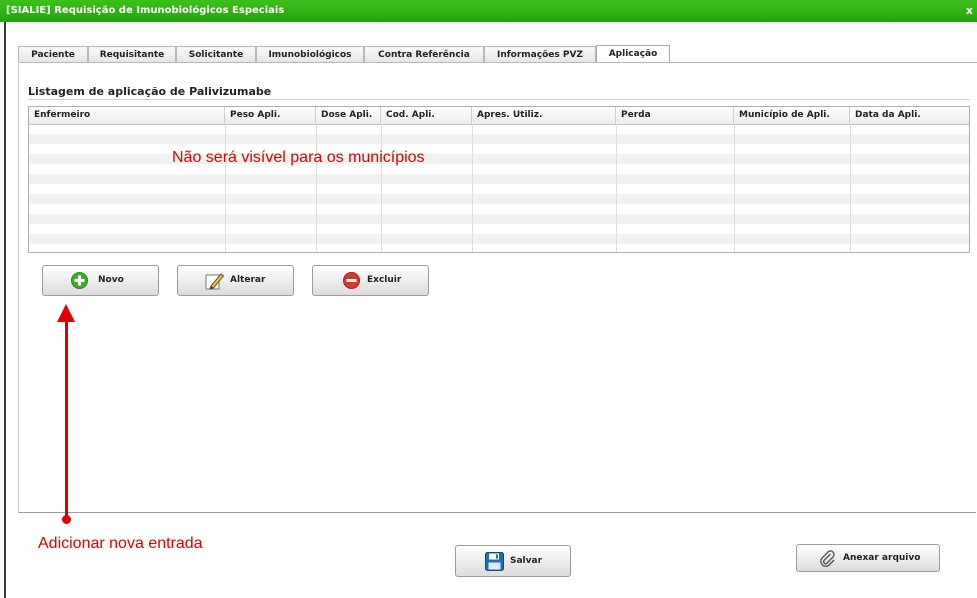 The width and height of the screenshot is (977, 598). Describe the element at coordinates (969, 11) in the screenshot. I see `close-icon: x` at that location.